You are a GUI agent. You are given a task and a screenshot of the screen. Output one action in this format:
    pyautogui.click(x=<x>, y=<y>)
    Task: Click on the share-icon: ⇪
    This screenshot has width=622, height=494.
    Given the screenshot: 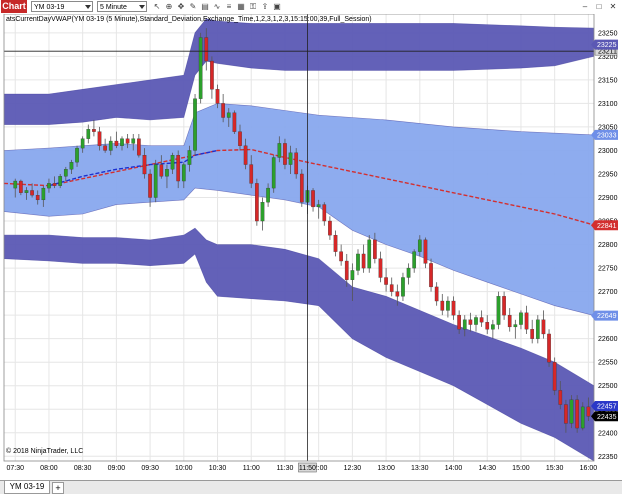 What is the action you would take?
    pyautogui.click(x=265, y=6)
    